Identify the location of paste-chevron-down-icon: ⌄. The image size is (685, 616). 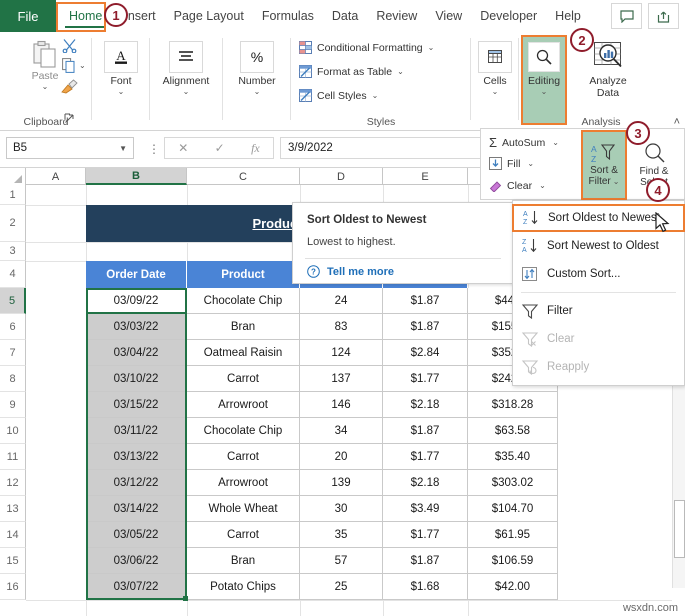
(45, 87).